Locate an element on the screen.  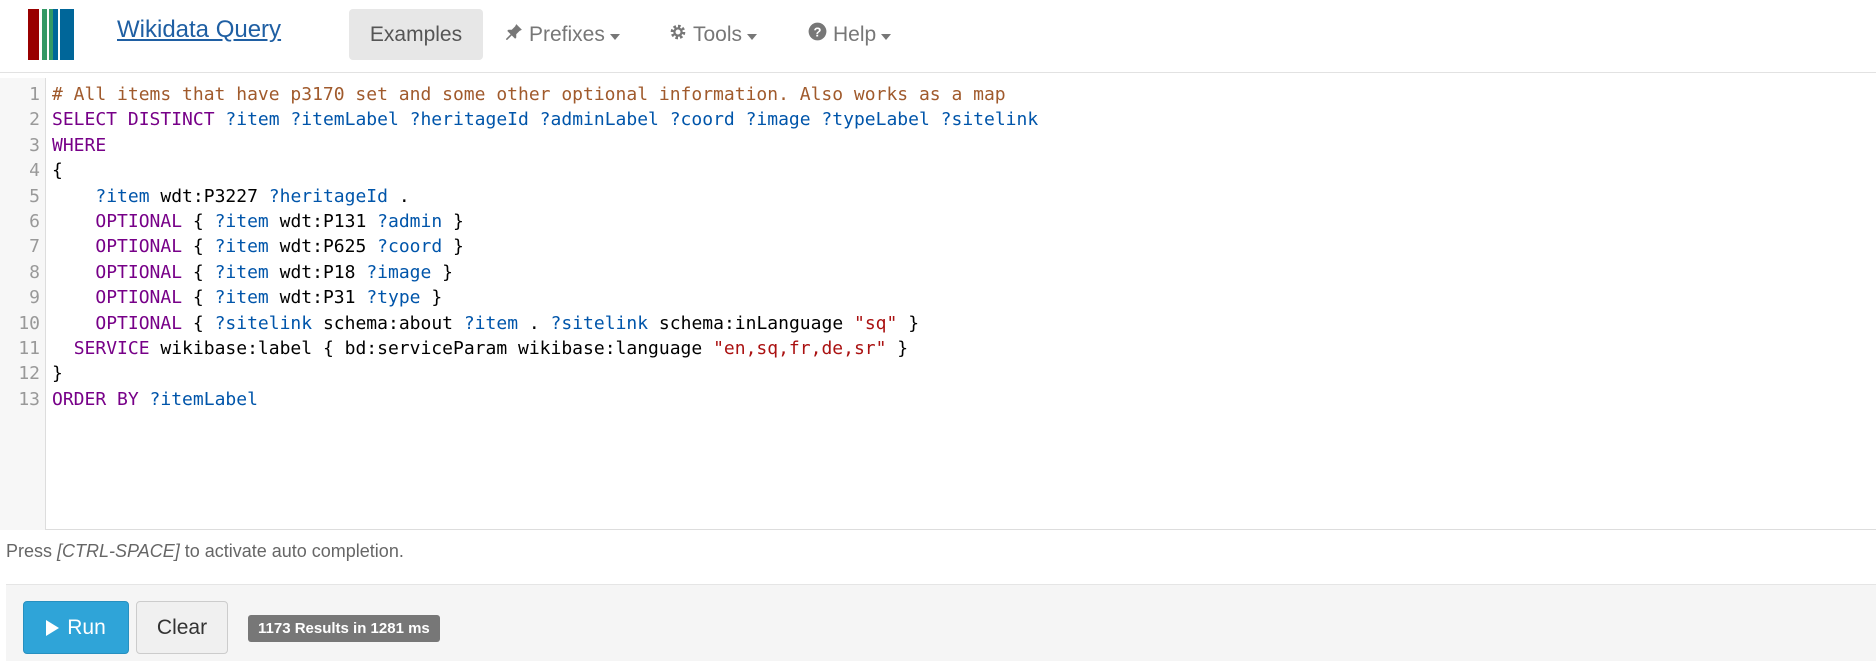
gear-icon is located at coordinates (678, 35).